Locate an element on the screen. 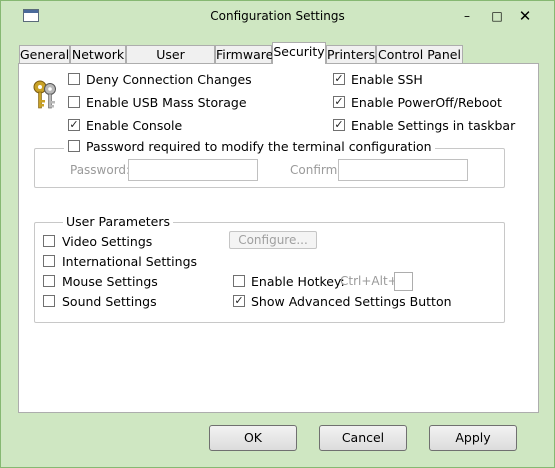  show-advanced-settings-checkbox is located at coordinates (239, 301).